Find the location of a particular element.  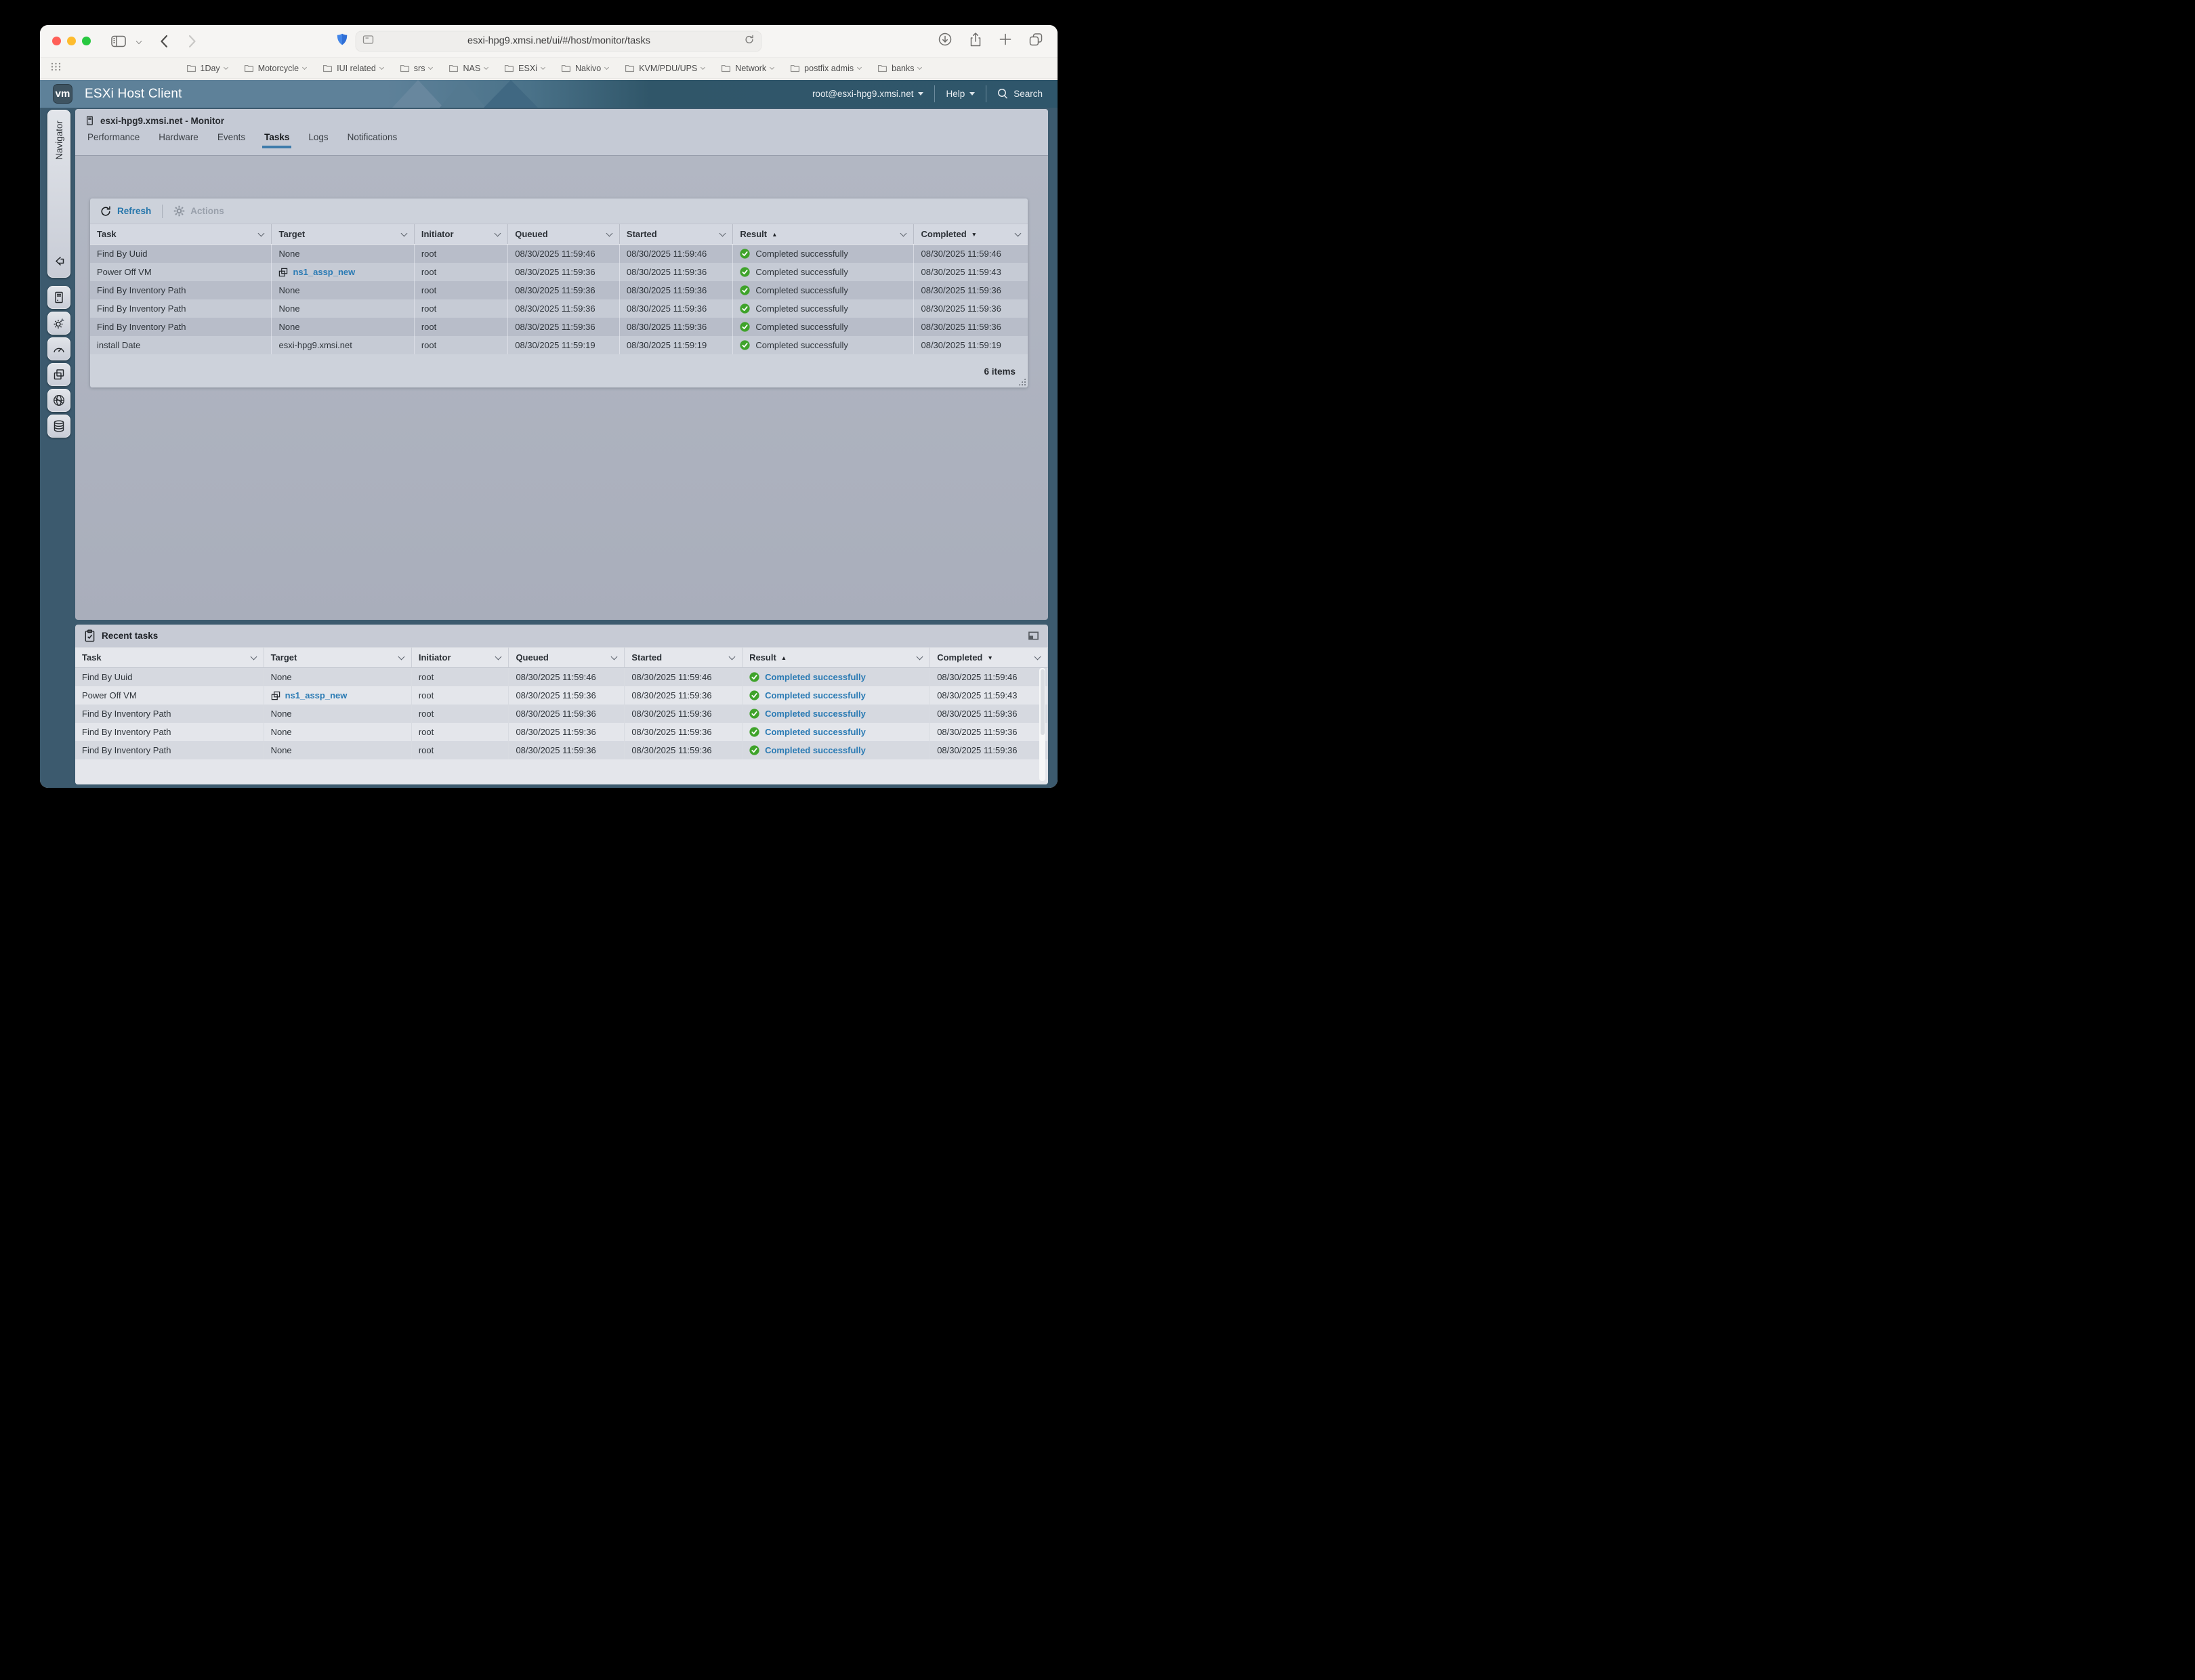

host-icon is located at coordinates (59, 297).